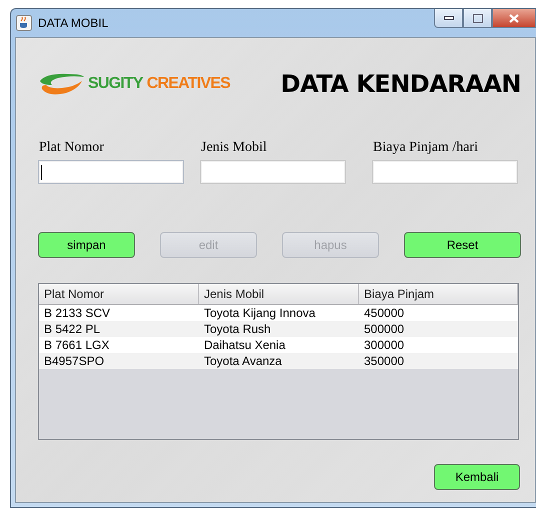 The width and height of the screenshot is (536, 512). I want to click on field-label: Biaya Pinjam /hari, so click(426, 148).